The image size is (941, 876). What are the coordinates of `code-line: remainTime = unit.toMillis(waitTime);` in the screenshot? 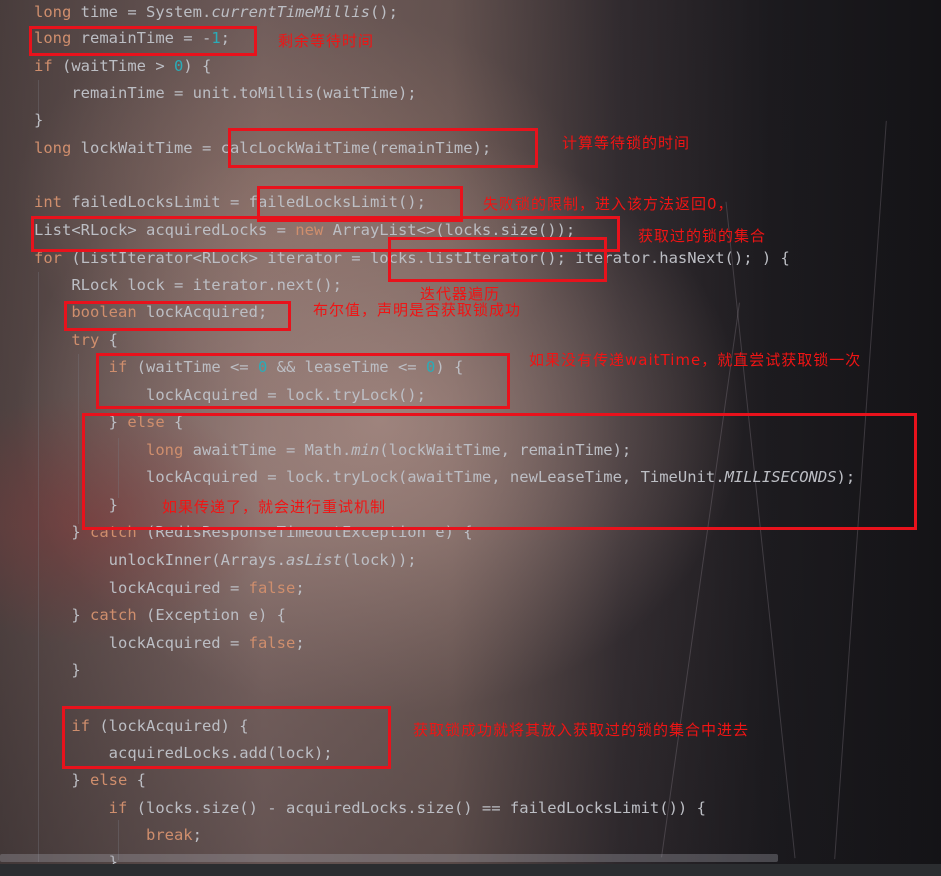 It's located at (225, 93).